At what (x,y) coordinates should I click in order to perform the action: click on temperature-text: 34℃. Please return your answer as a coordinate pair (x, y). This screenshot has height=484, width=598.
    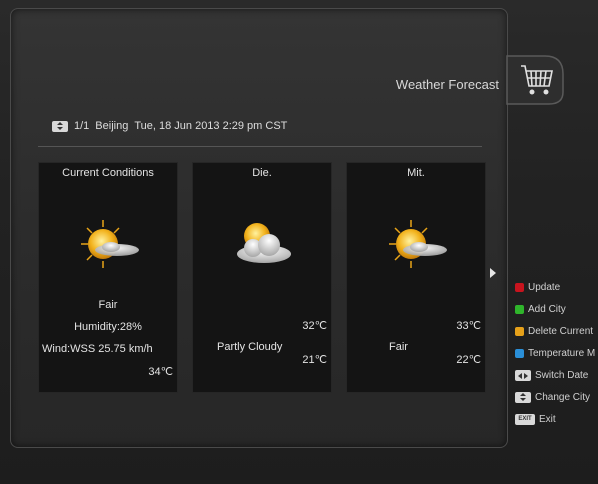
    Looking at the image, I should click on (160, 372).